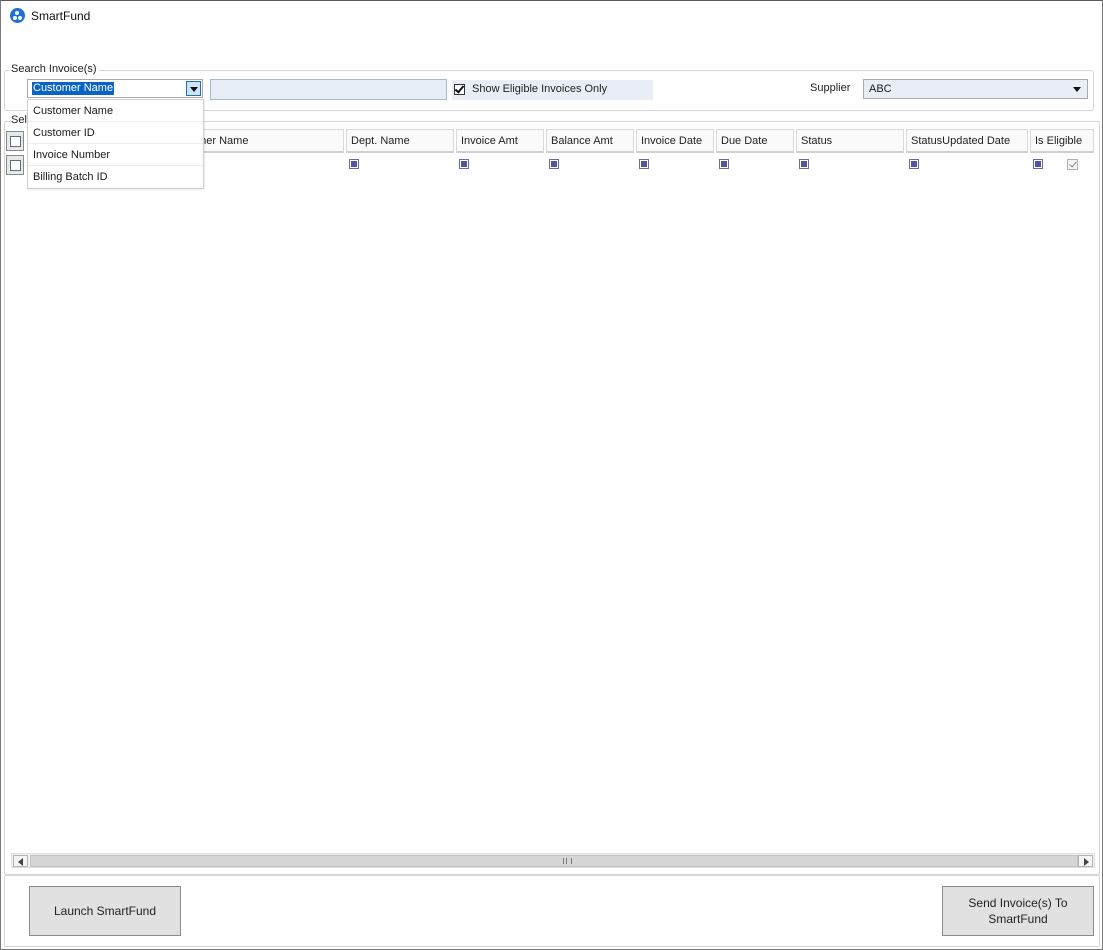 The height and width of the screenshot is (950, 1103). Describe the element at coordinates (54, 69) in the screenshot. I see `search-group-label: Search Invoice(s)` at that location.